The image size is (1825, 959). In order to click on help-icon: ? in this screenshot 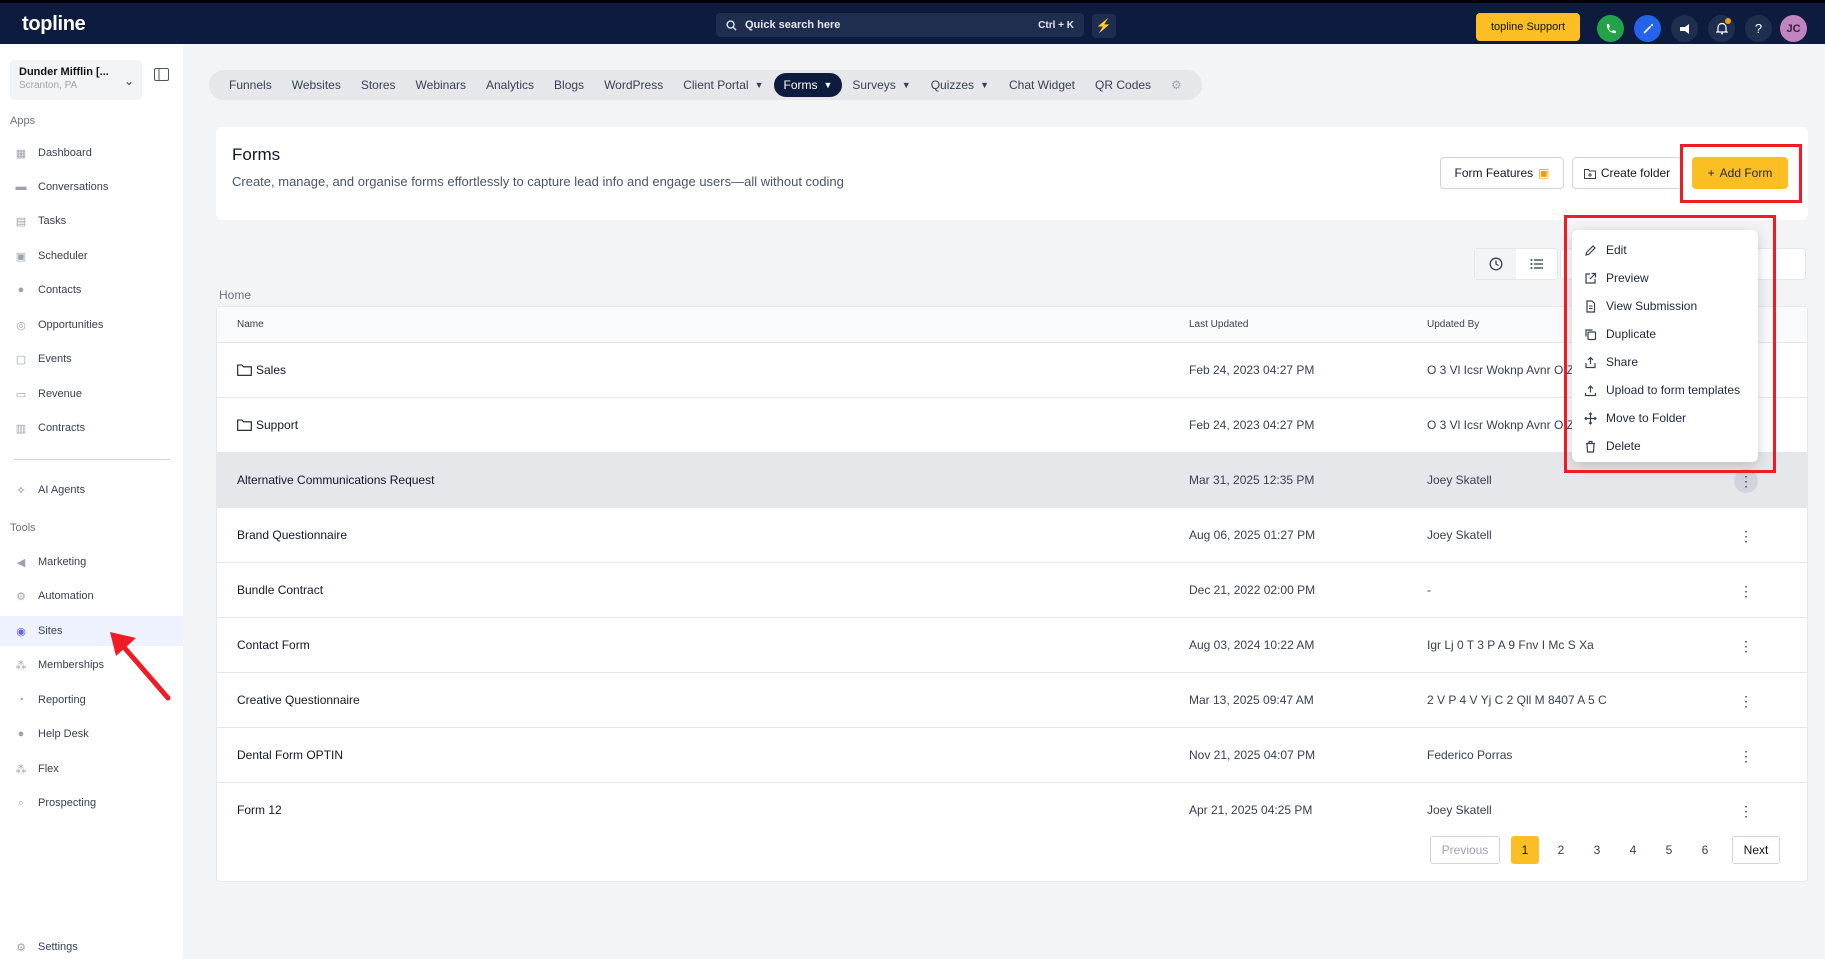, I will do `click(1758, 28)`.